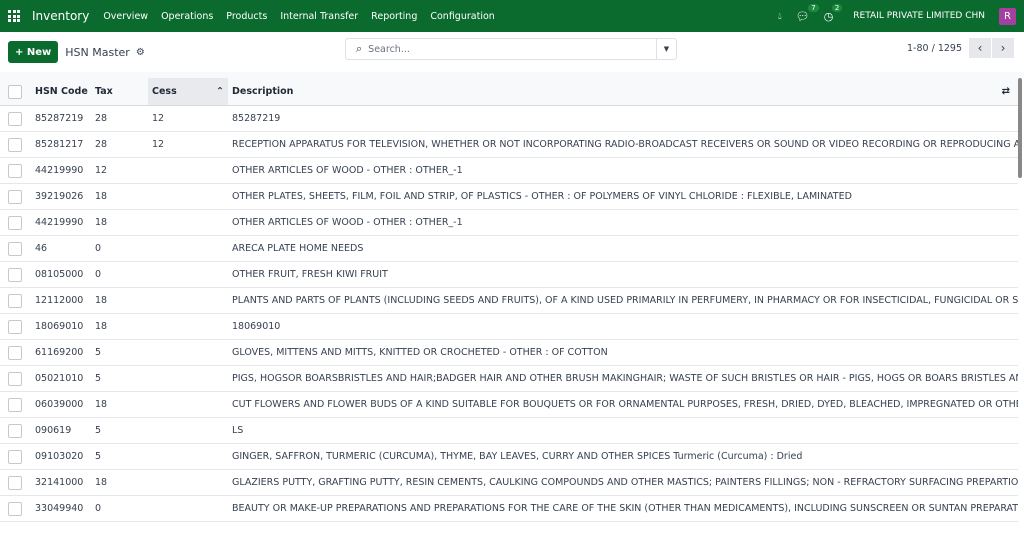 The width and height of the screenshot is (1024, 535). I want to click on menu-products: Products, so click(246, 16).